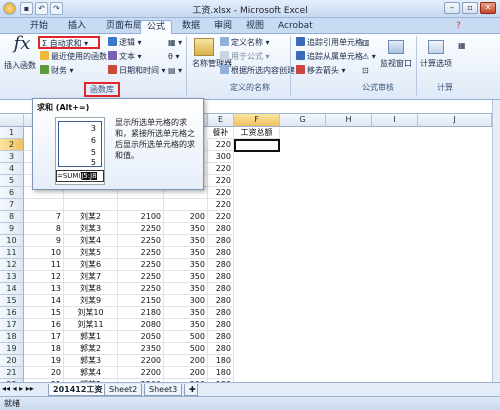  Describe the element at coordinates (44, 205) in the screenshot. I see `cell-a` at that location.